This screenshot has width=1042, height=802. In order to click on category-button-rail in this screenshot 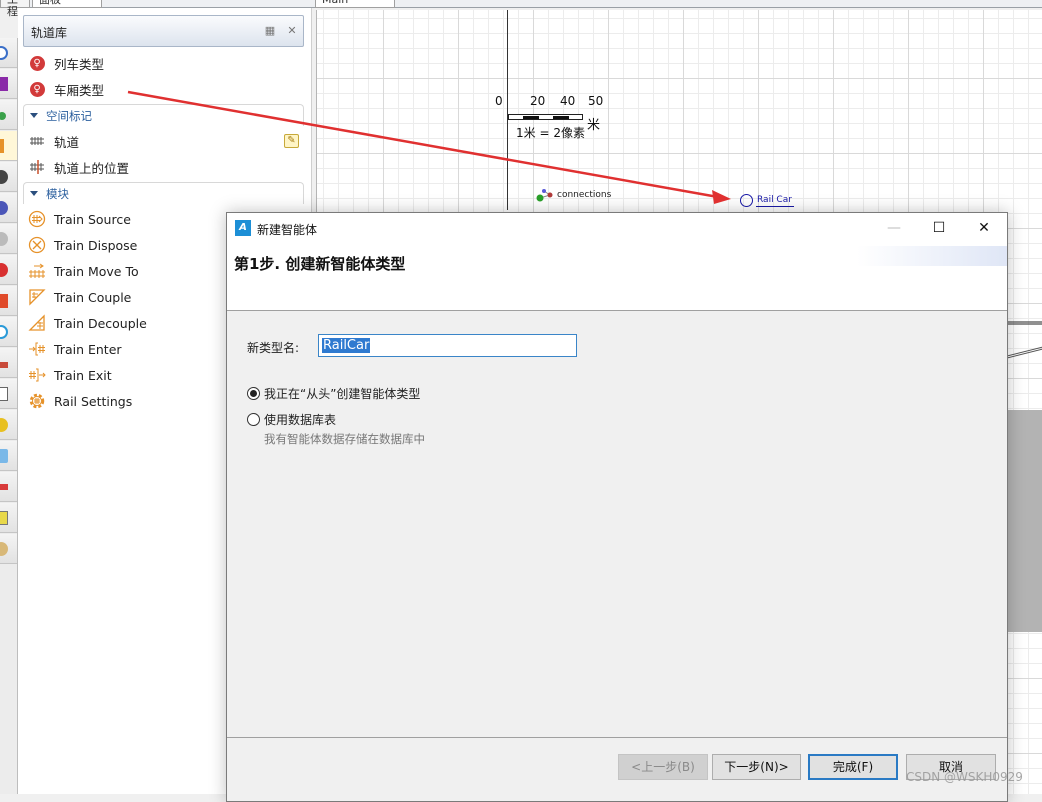, I will do `click(8, 146)`.